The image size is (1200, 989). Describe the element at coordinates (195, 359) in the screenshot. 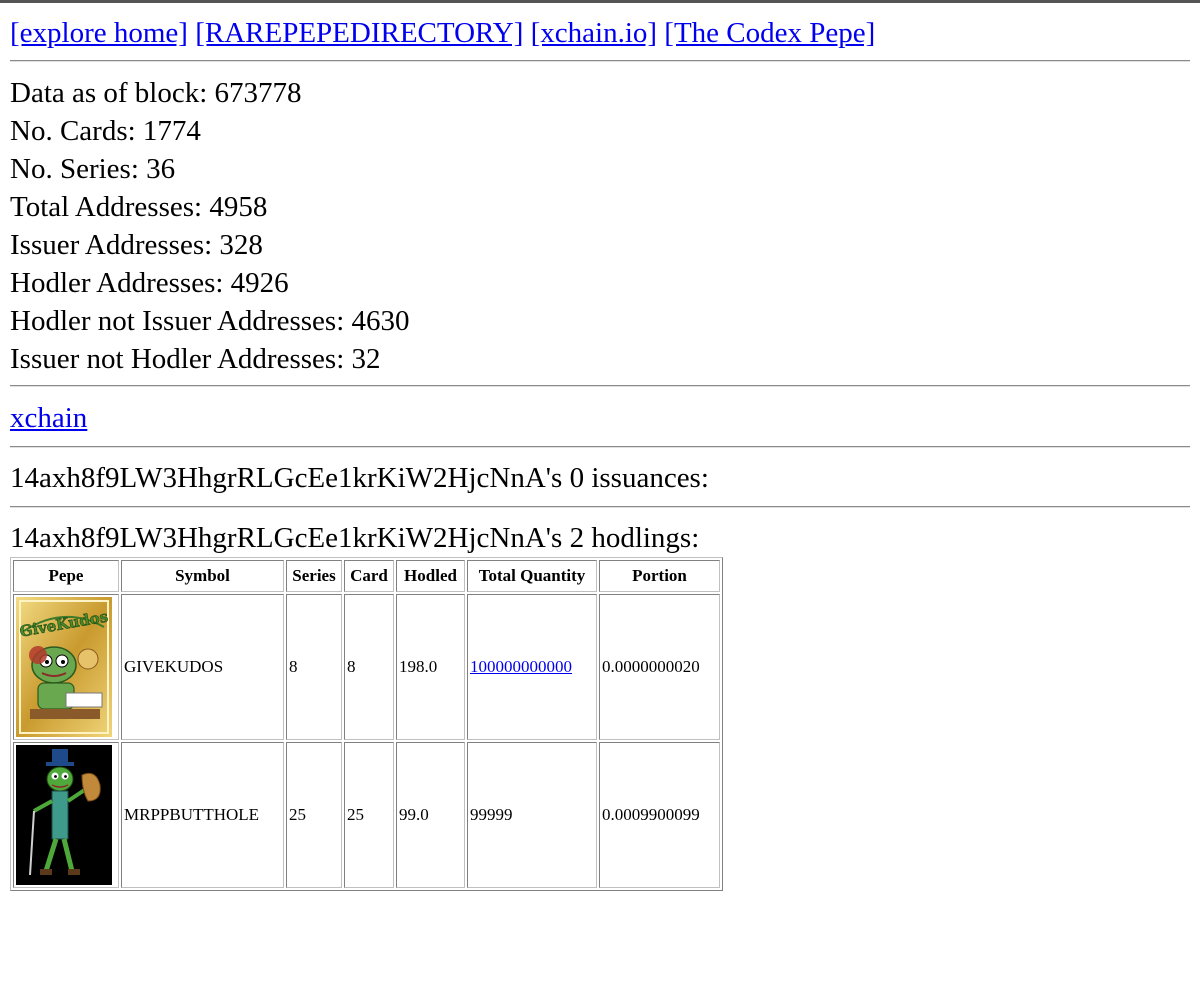

I see `stat-issuer-not-hodler: Issuer not Hodler Addresses: 32` at that location.